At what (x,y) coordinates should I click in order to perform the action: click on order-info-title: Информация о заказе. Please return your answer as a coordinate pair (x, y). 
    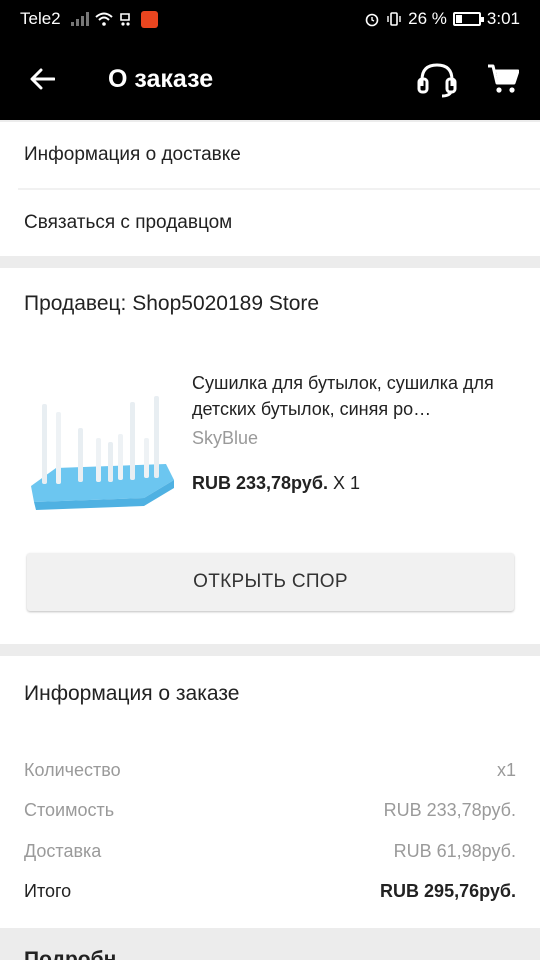
    Looking at the image, I should click on (132, 693).